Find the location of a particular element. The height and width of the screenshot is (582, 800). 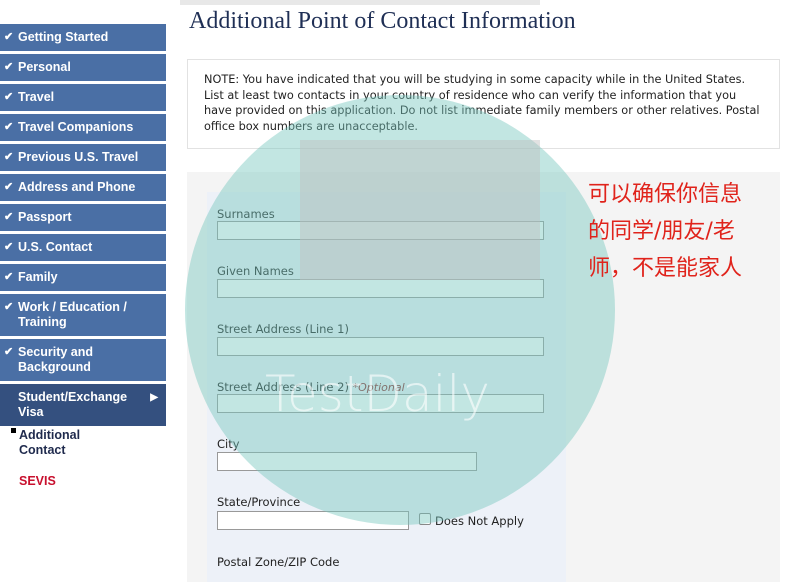

street1-label: Street Address (Line 1) is located at coordinates (283, 329).